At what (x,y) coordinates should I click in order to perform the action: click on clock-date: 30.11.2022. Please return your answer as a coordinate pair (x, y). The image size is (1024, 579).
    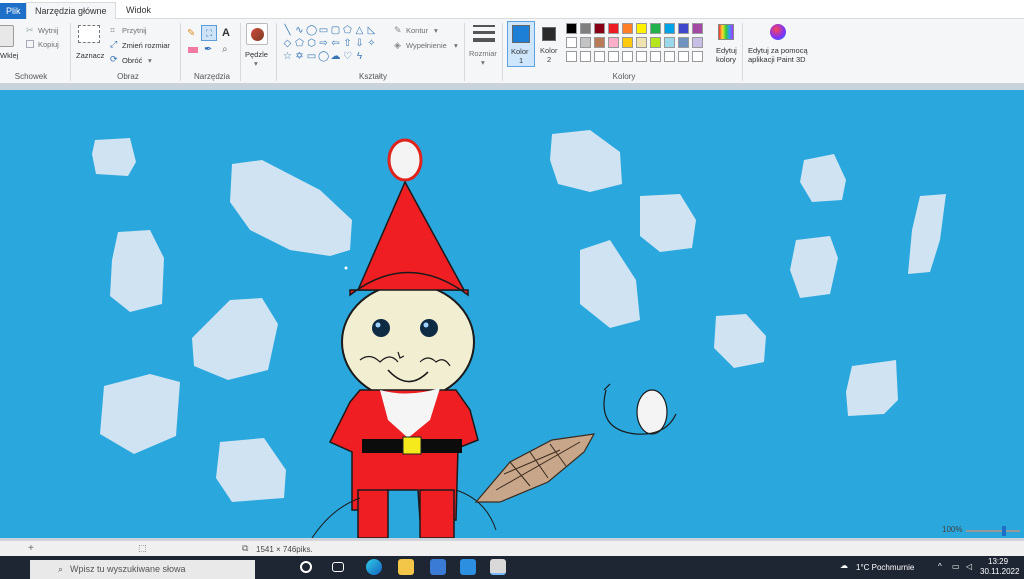
    Looking at the image, I should click on (999, 571).